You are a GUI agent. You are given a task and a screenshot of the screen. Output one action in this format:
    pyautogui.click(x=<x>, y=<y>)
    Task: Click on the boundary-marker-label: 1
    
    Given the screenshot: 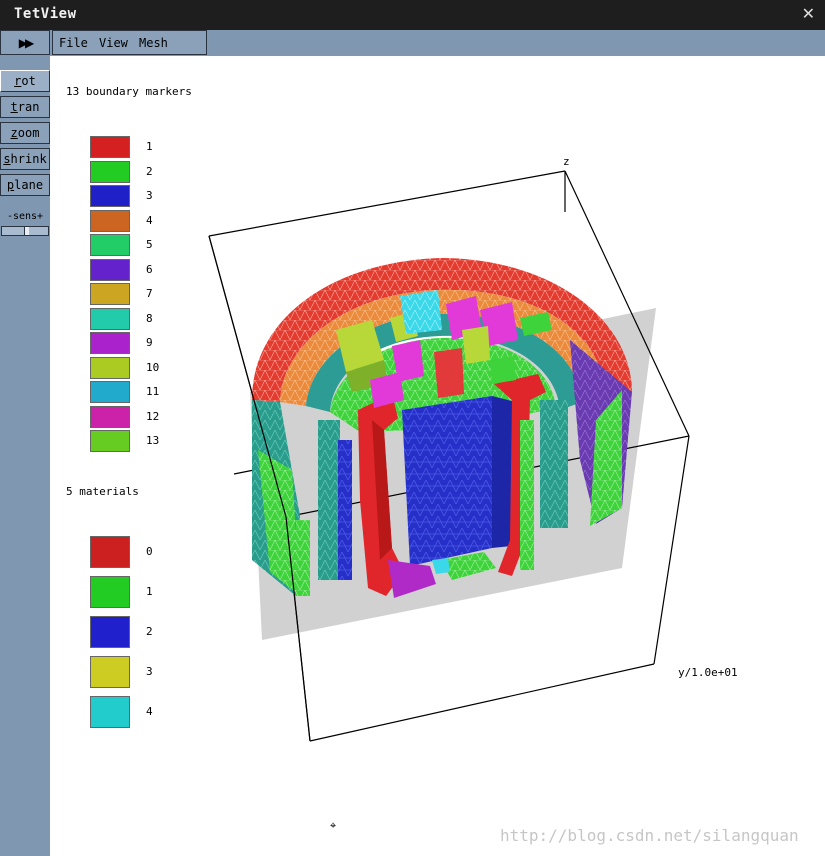 What is the action you would take?
    pyautogui.click(x=149, y=146)
    